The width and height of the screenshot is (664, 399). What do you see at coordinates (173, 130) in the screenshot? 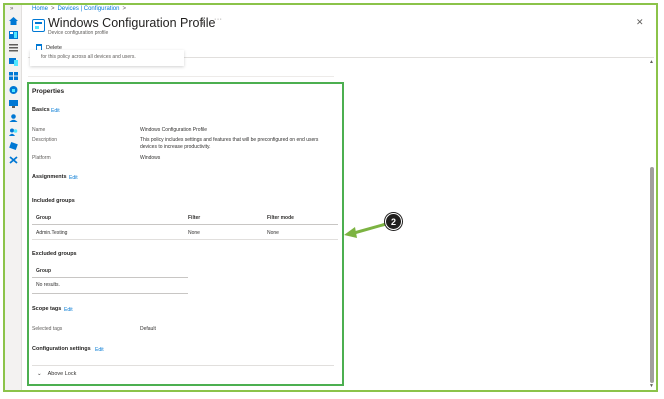
I see `name-value: Windows Configuration Profile` at bounding box center [173, 130].